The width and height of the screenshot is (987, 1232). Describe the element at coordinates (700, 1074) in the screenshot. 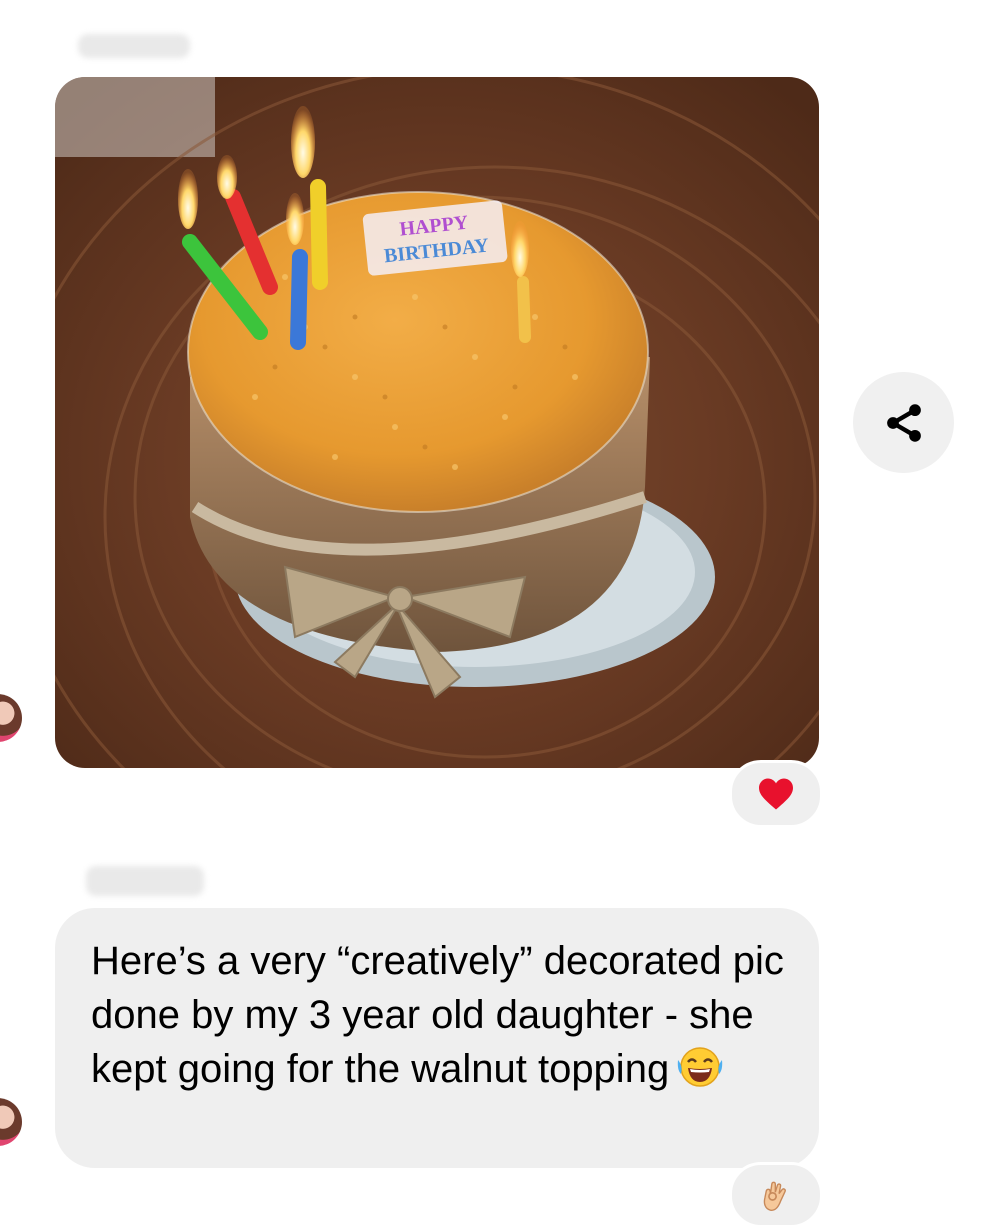

I see `face-with-tears-of-joy-icon` at that location.